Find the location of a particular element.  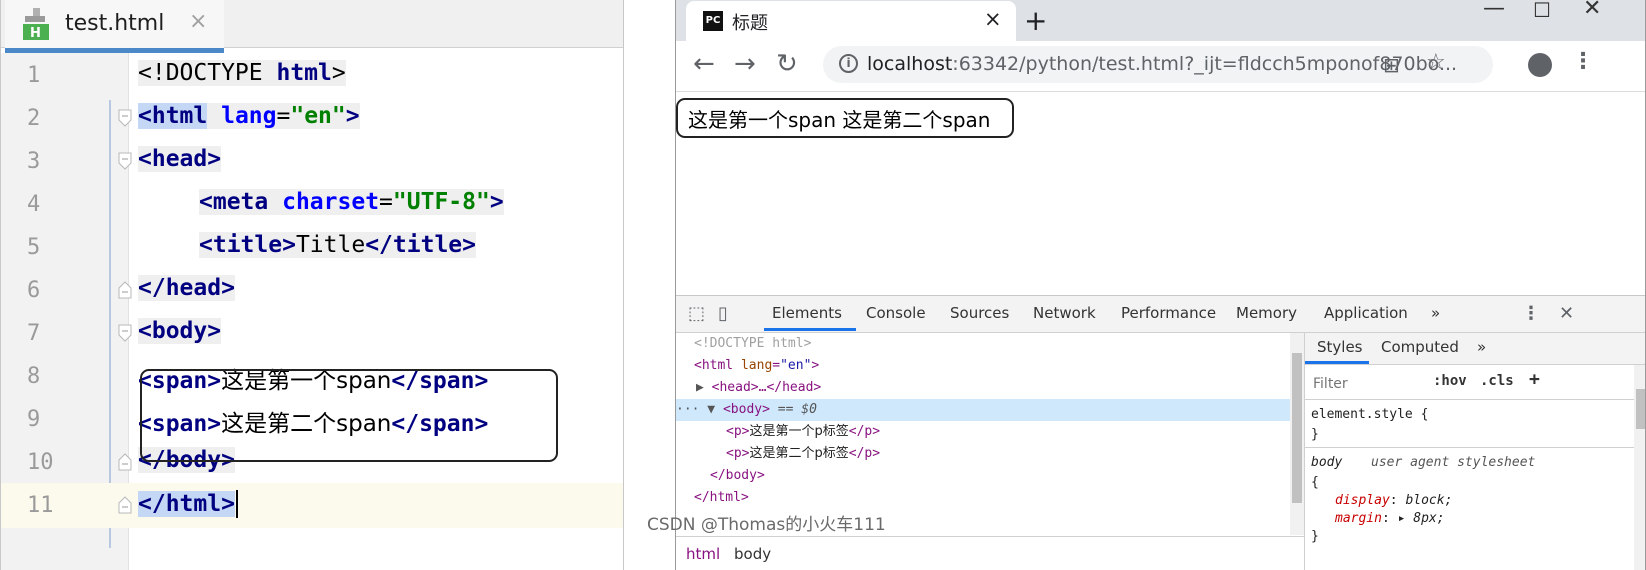

forward-arrow-icon: → is located at coordinates (745, 64).